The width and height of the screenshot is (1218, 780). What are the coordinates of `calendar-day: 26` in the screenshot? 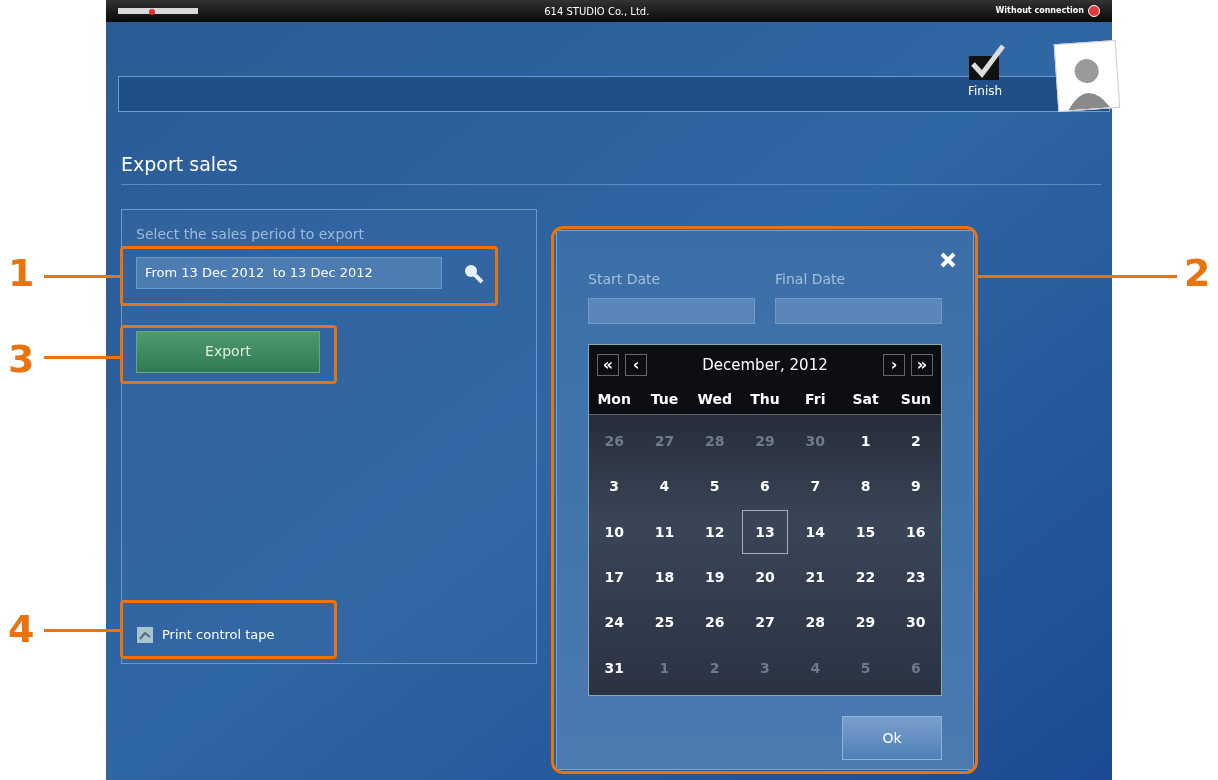 It's located at (714, 622).